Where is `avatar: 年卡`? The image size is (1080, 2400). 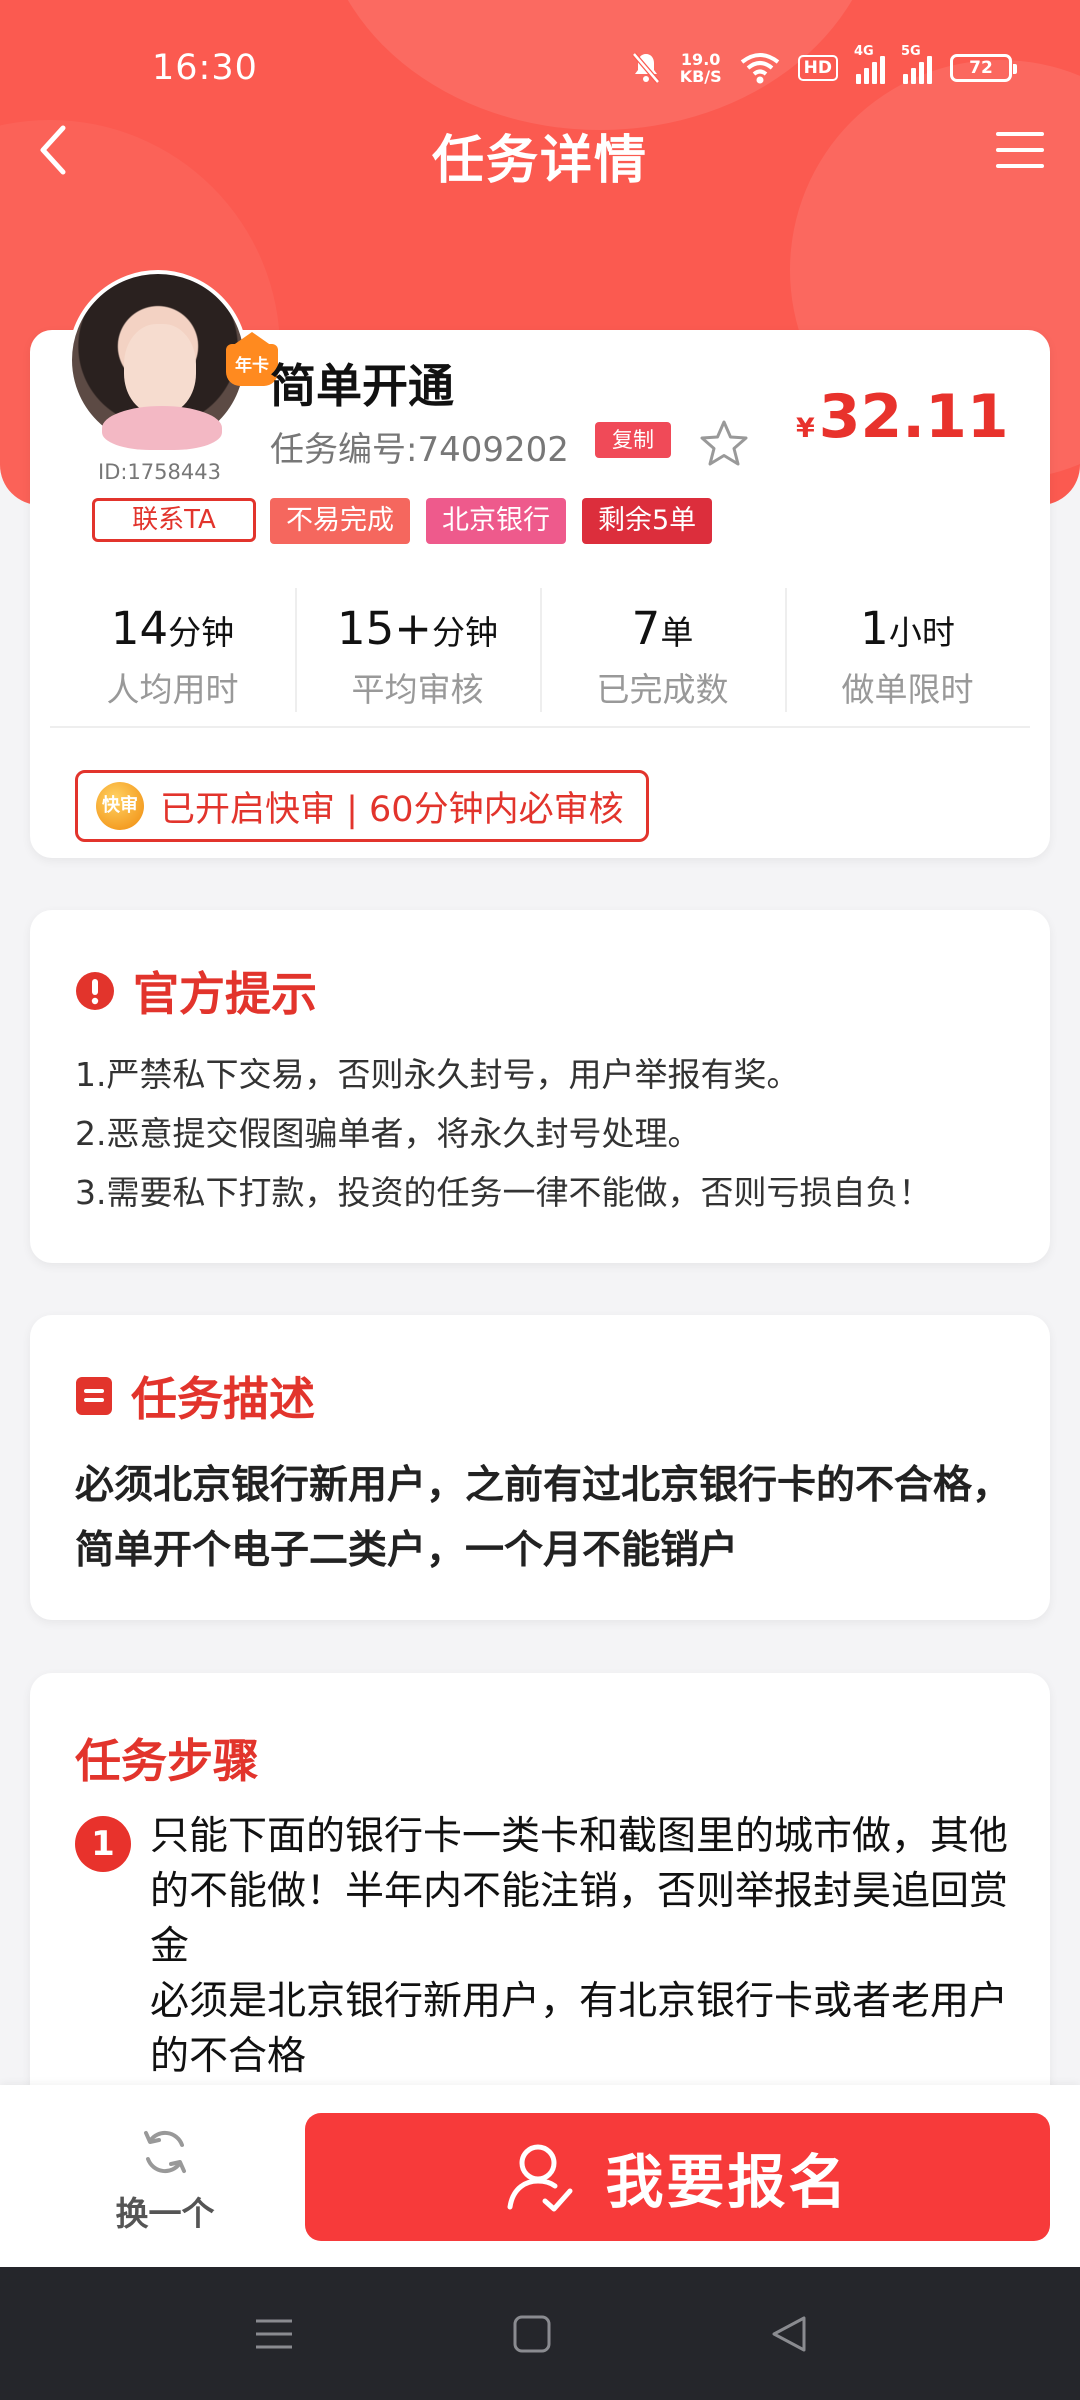 avatar: 年卡 is located at coordinates (173, 360).